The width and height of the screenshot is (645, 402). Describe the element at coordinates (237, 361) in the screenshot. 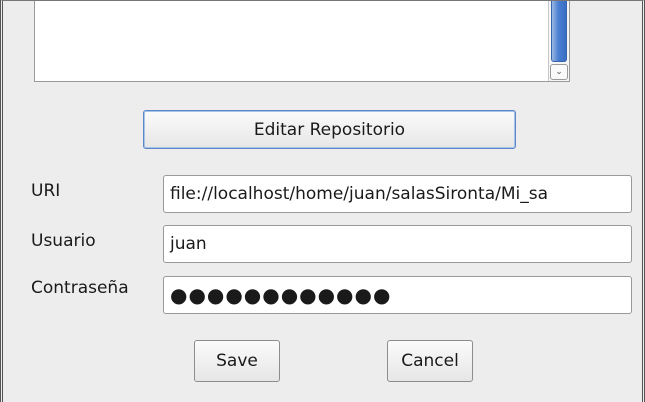

I see `save-button: Save` at that location.